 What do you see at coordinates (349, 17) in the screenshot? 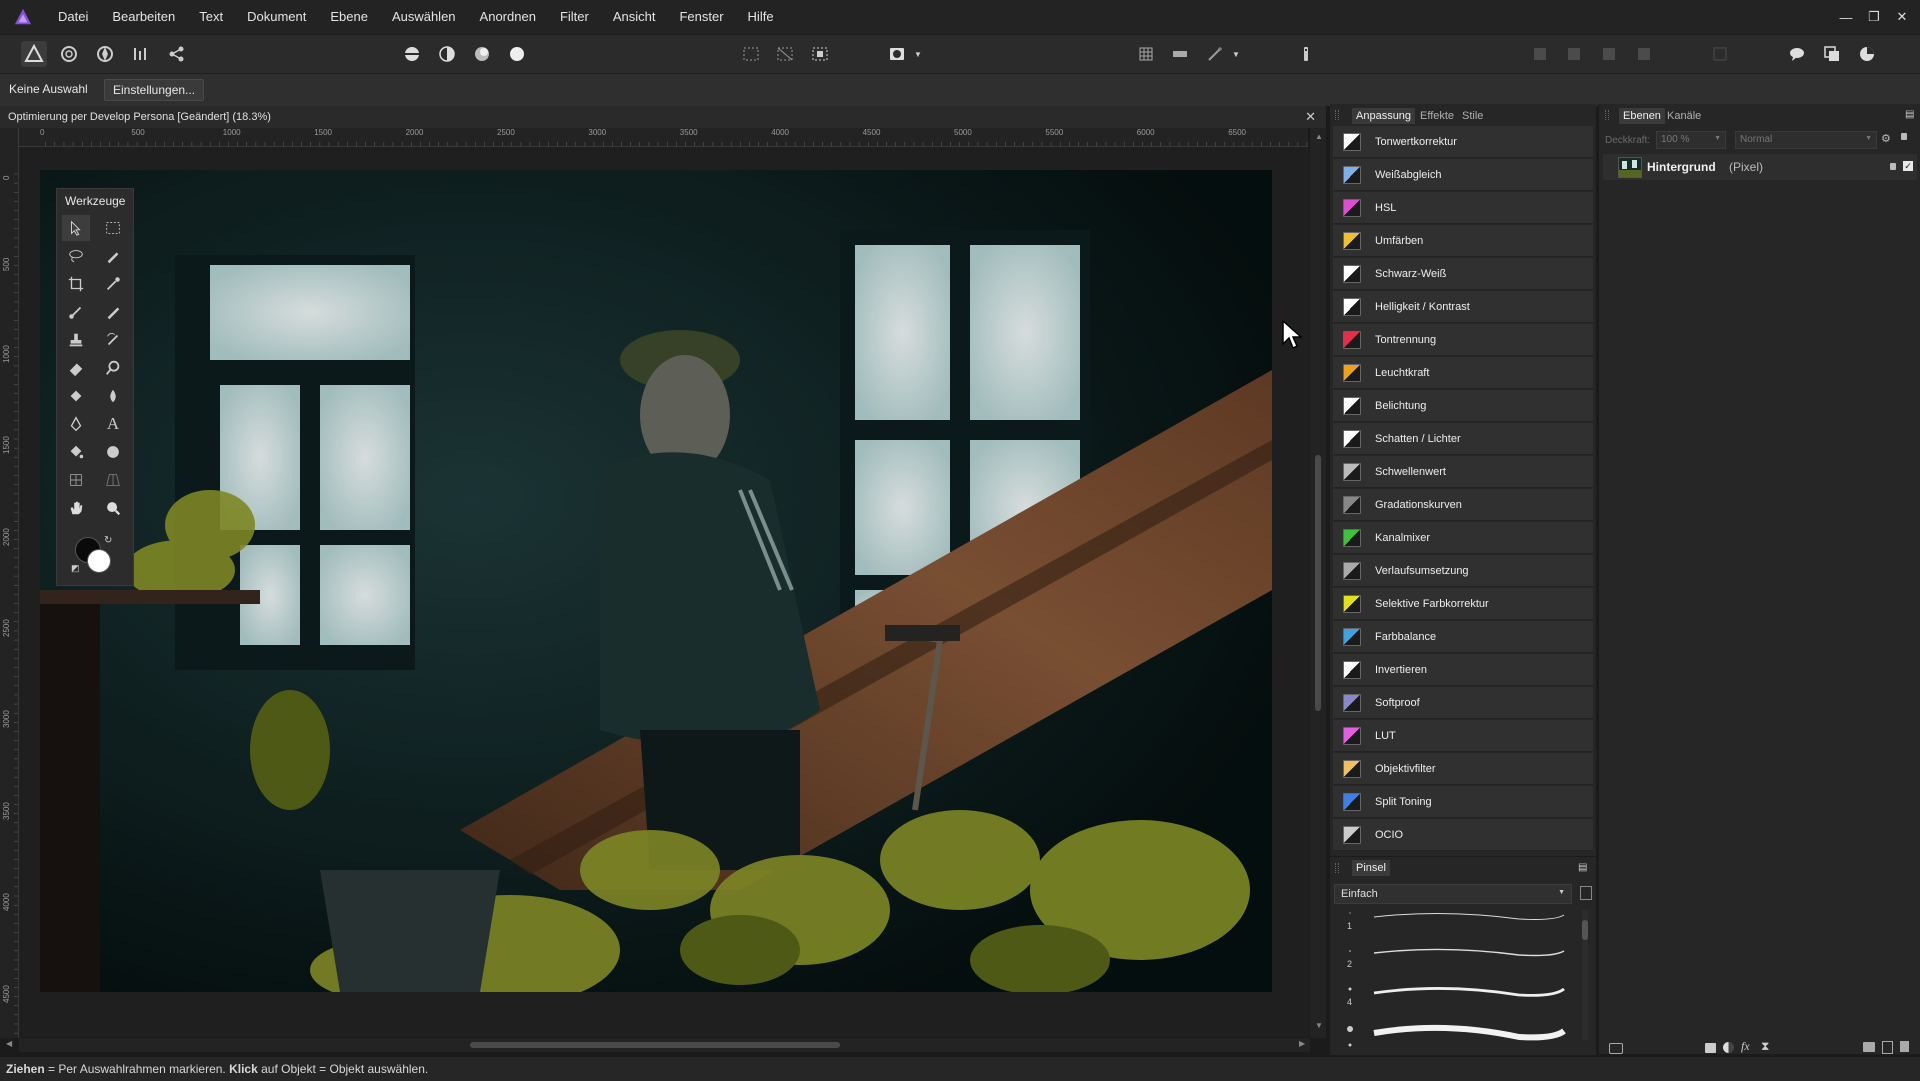
I see `menu-ebene: Ebene` at bounding box center [349, 17].